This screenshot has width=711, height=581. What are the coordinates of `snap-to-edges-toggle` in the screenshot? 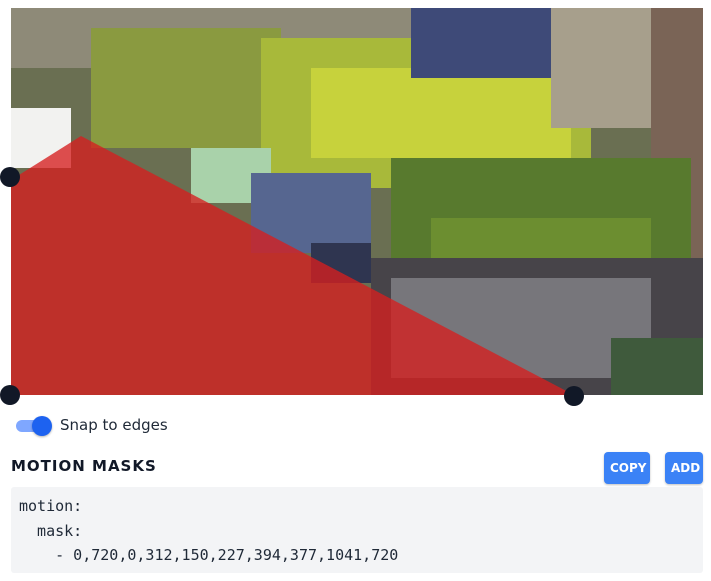 It's located at (33, 425).